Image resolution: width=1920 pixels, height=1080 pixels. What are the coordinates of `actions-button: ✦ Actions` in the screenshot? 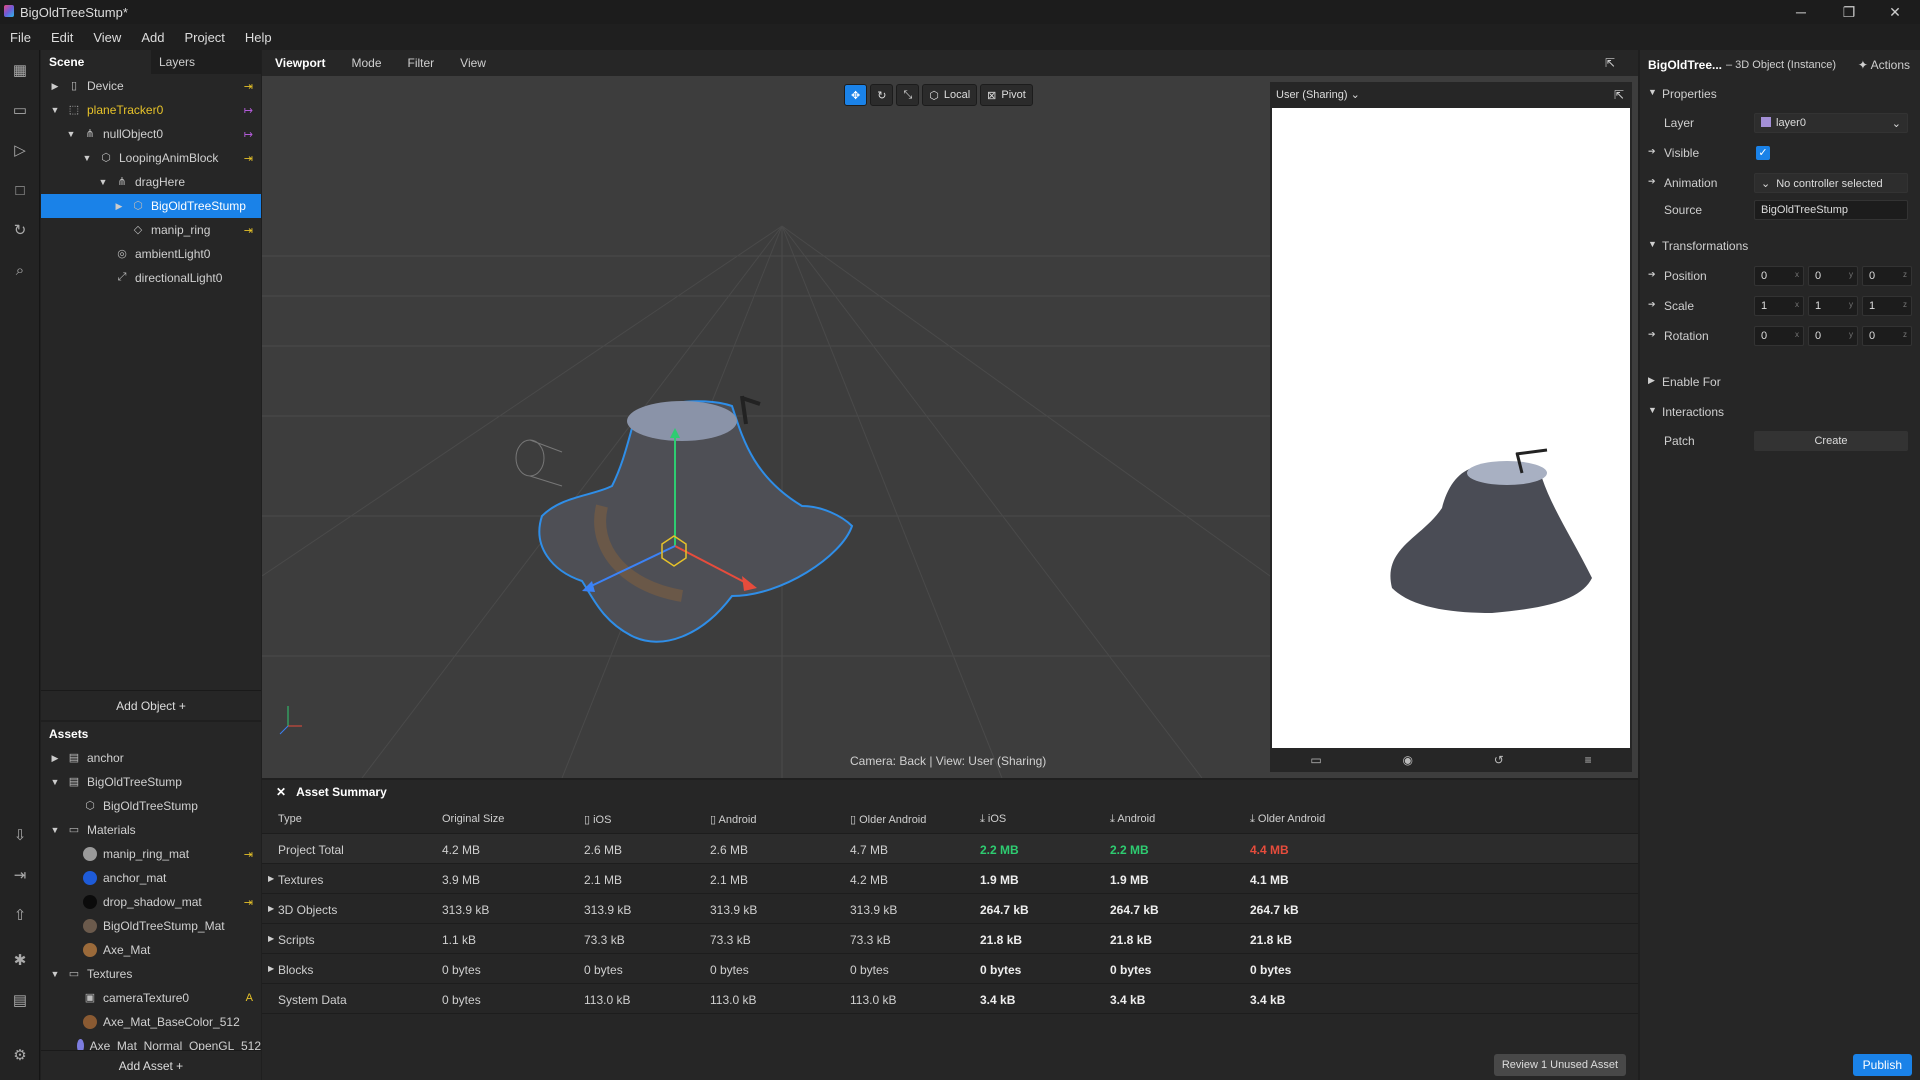 It's located at (1884, 65).